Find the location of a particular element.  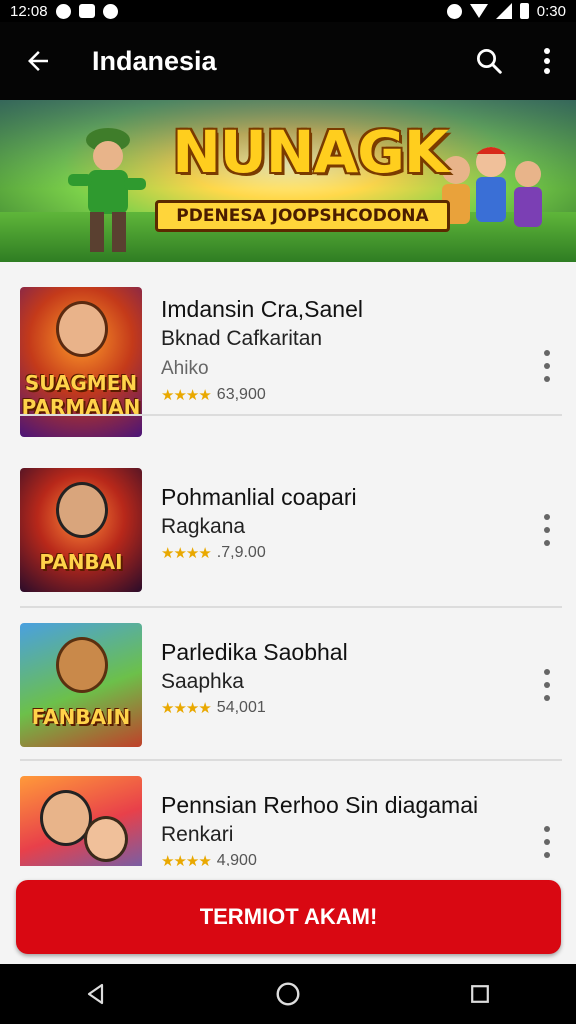

more-vert-icon is located at coordinates (547, 61).